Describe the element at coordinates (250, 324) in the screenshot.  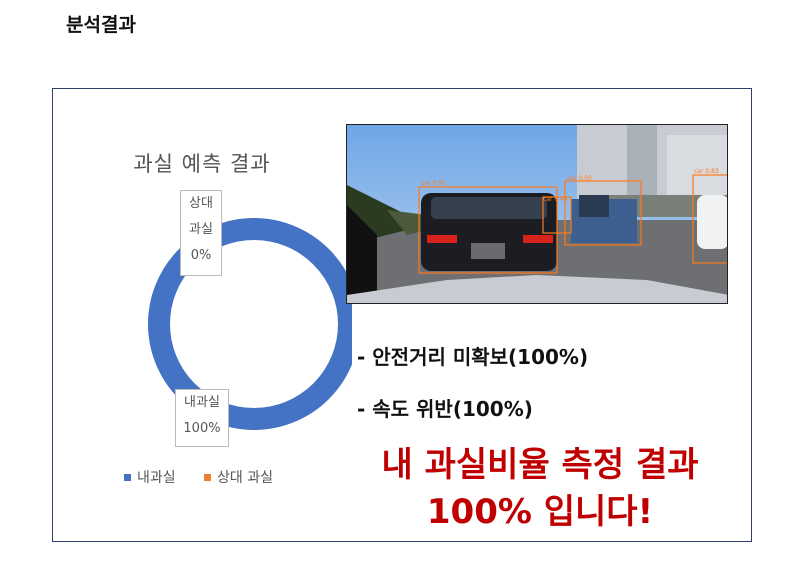
I see `donut-chart` at that location.